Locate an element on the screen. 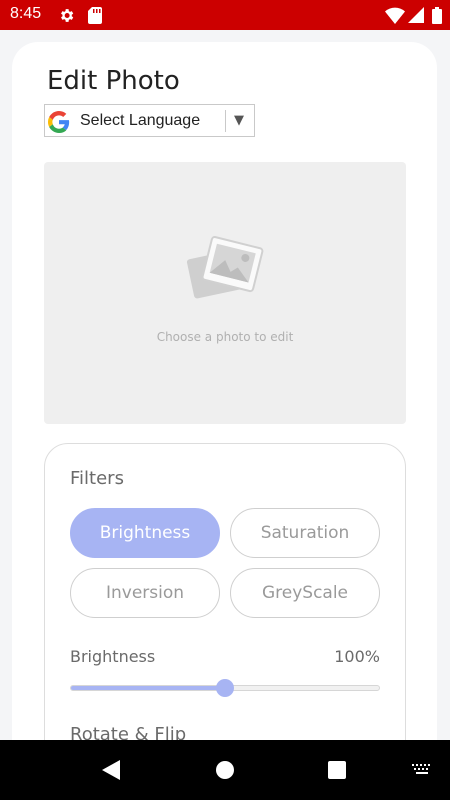 The height and width of the screenshot is (800, 450). filter-brightness-button: Brightness is located at coordinates (145, 533).